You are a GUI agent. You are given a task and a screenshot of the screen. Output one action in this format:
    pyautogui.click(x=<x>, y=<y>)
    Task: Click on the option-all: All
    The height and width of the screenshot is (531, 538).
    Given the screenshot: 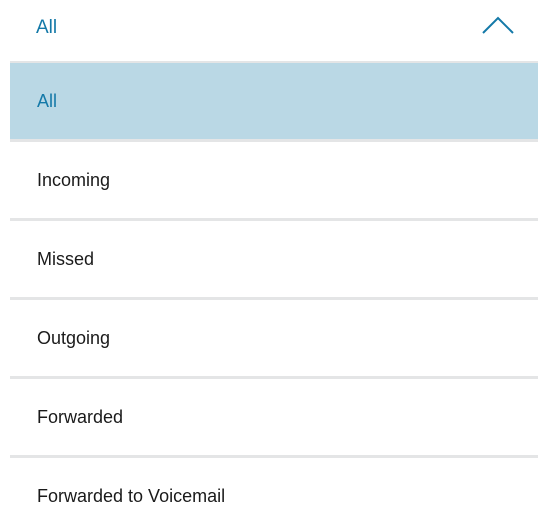 What is the action you would take?
    pyautogui.click(x=274, y=101)
    